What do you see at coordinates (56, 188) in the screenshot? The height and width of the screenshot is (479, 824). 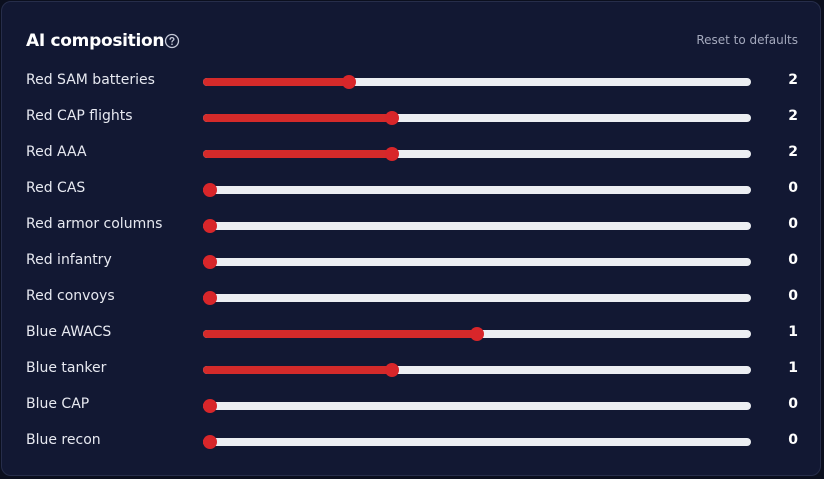 I see `slider-label: Red CAS` at bounding box center [56, 188].